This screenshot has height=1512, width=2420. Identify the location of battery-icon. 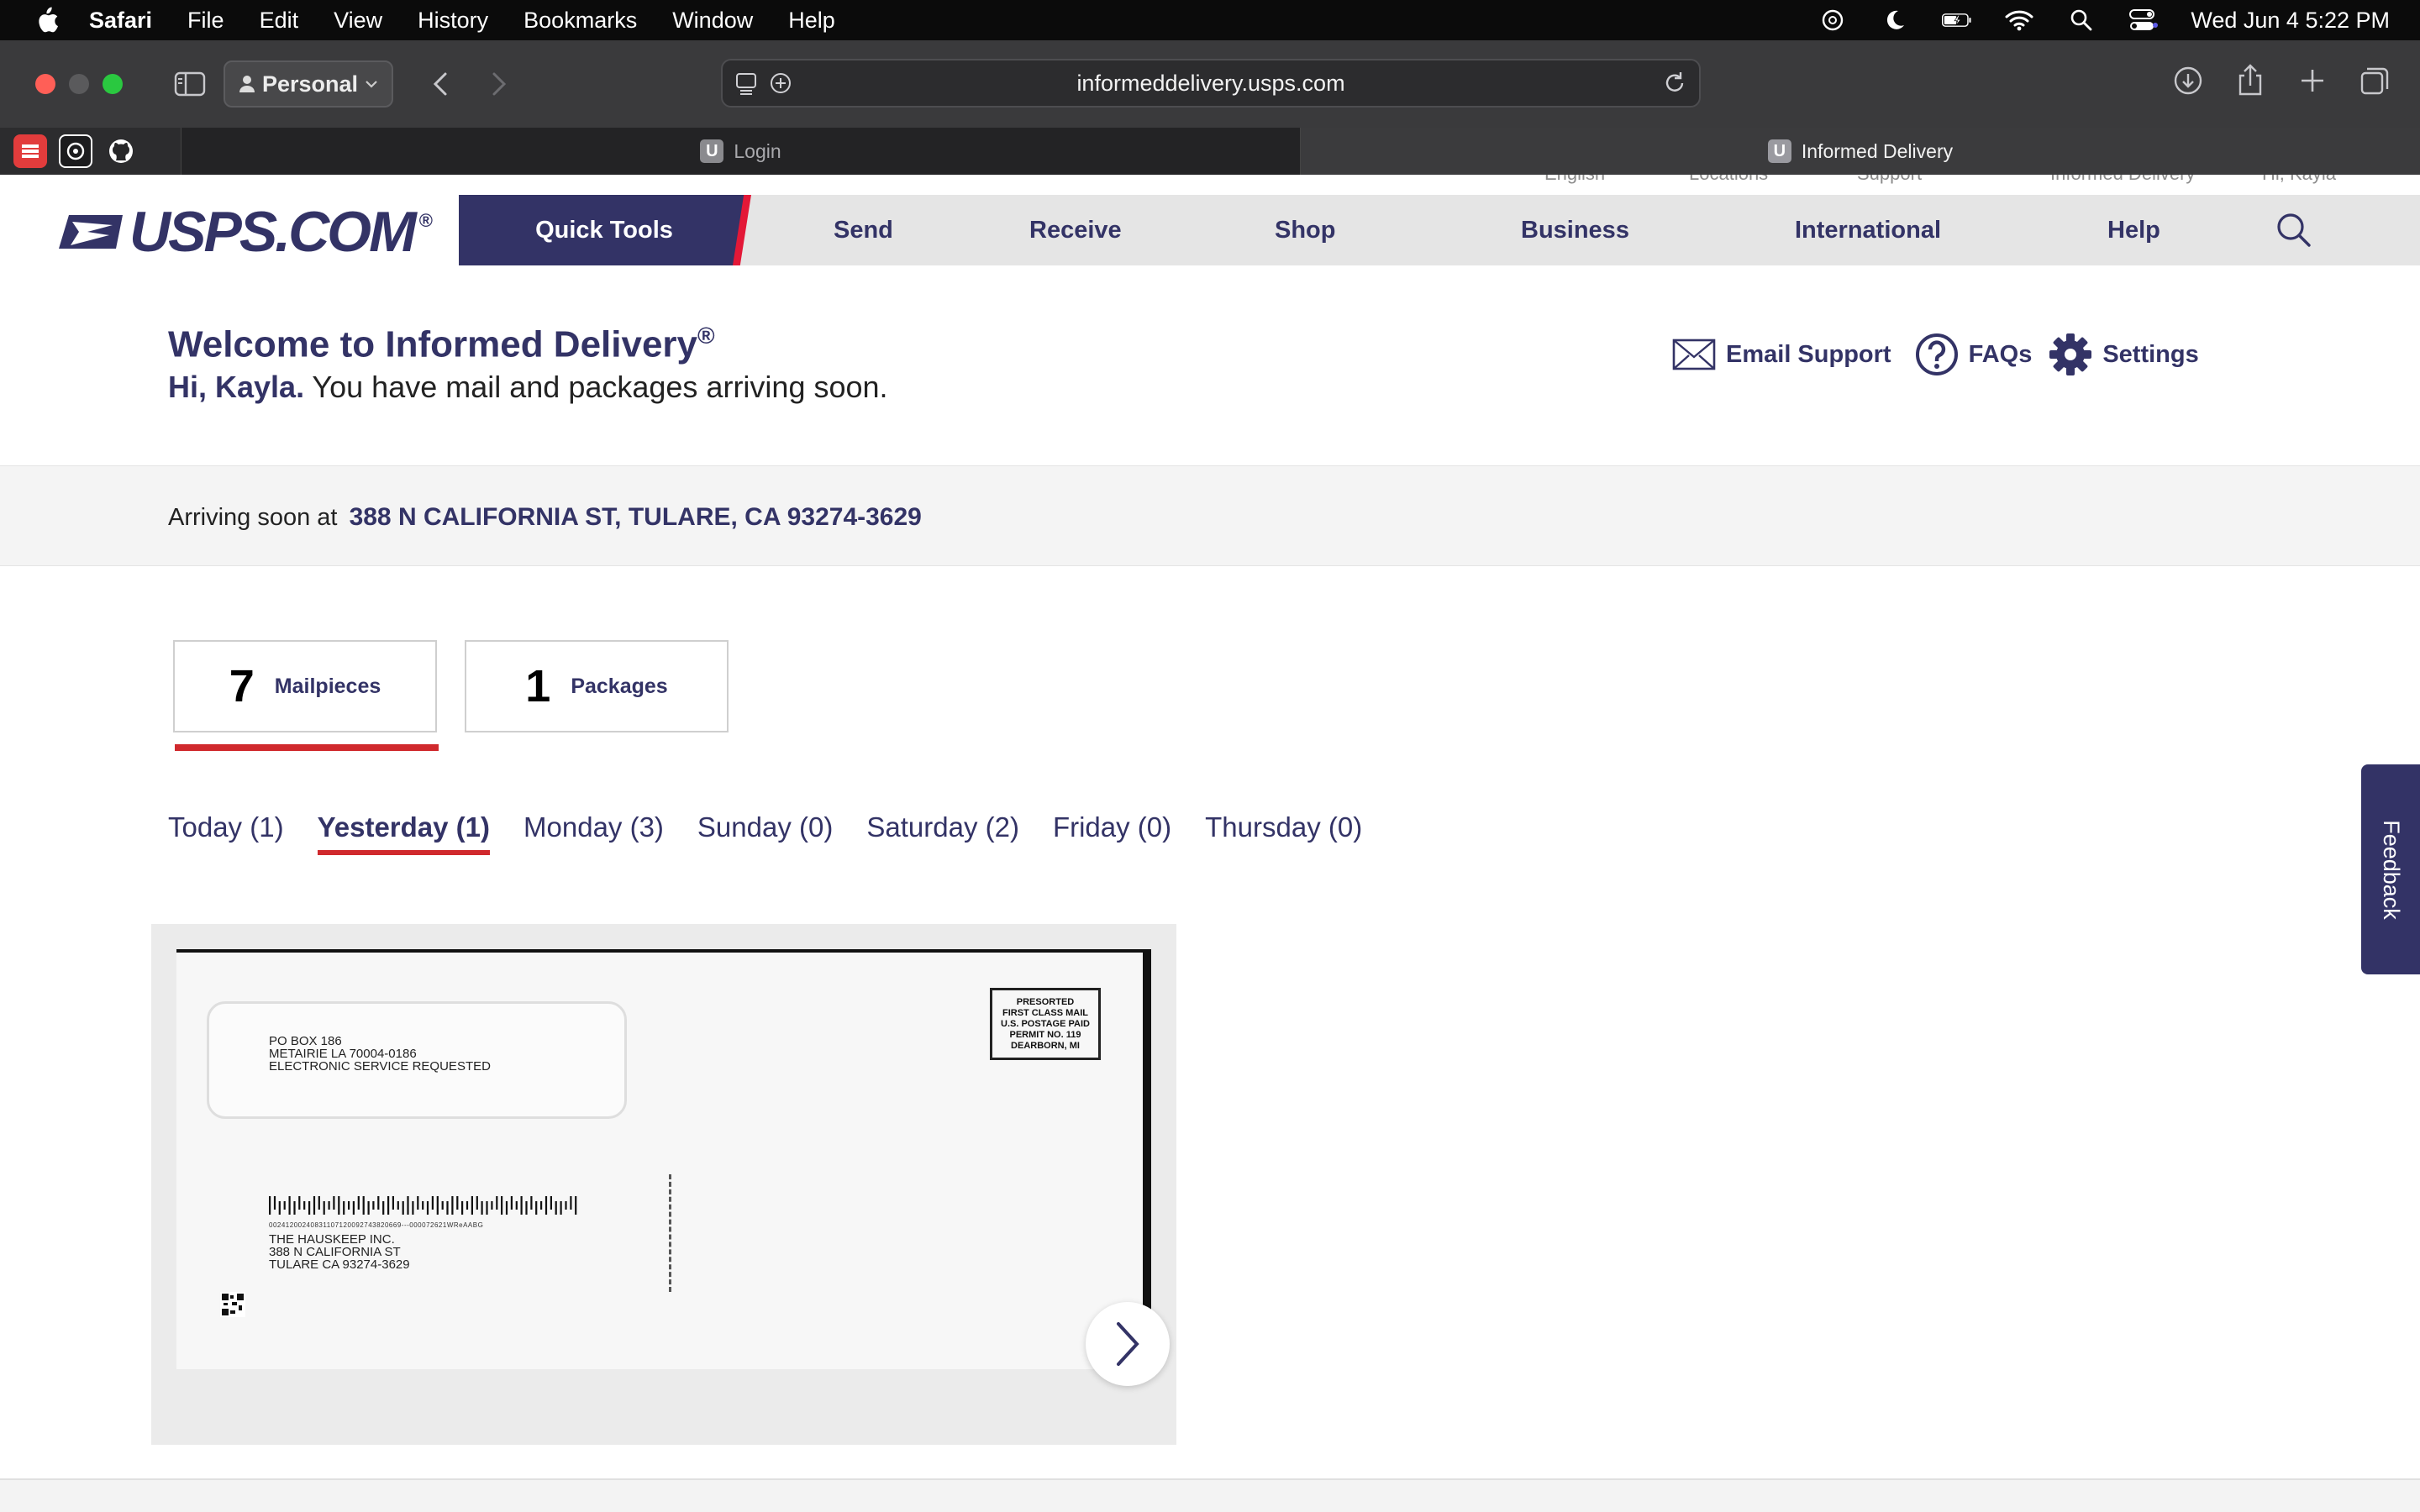
(1957, 20).